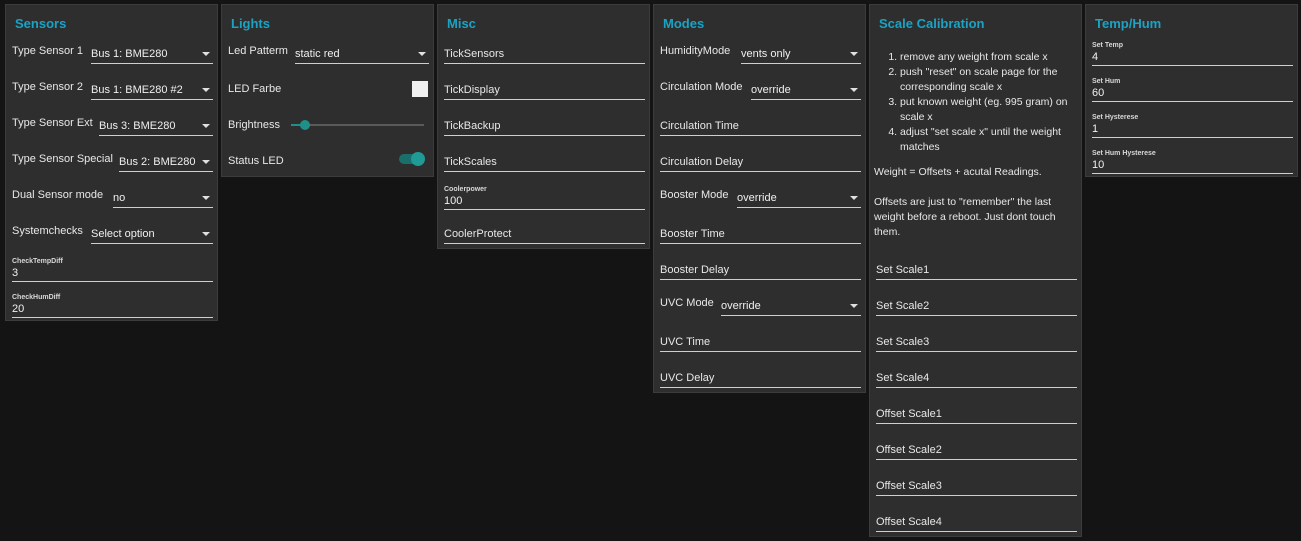 The width and height of the screenshot is (1301, 541). What do you see at coordinates (685, 342) in the screenshot?
I see `field-placeholder: UVC Time` at bounding box center [685, 342].